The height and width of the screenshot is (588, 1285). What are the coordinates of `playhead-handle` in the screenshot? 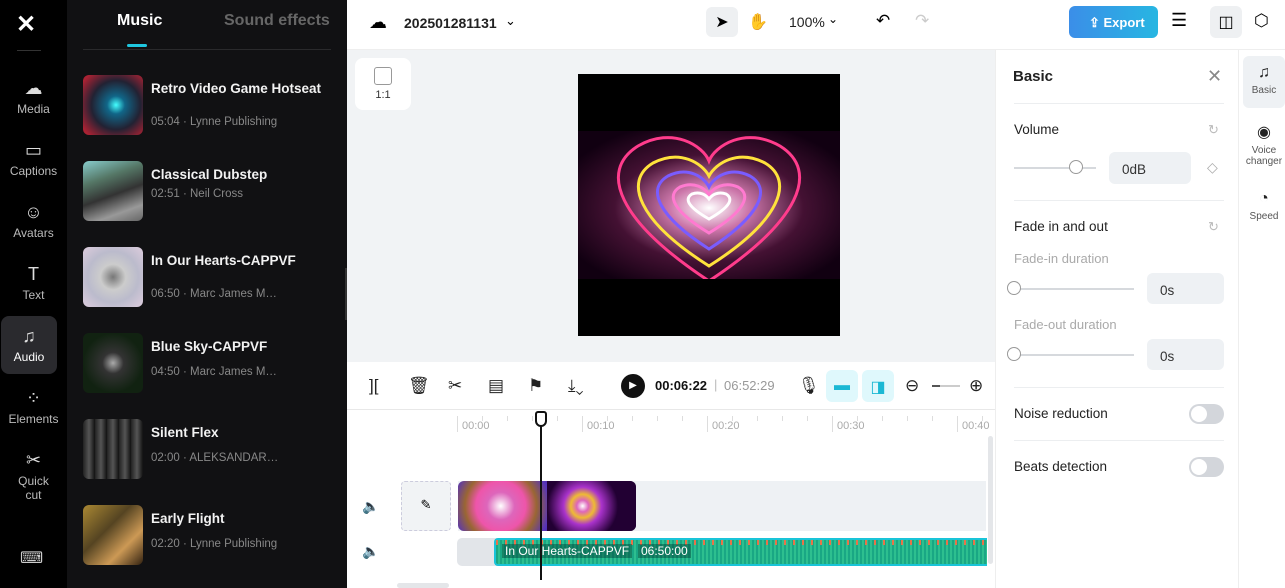 It's located at (541, 419).